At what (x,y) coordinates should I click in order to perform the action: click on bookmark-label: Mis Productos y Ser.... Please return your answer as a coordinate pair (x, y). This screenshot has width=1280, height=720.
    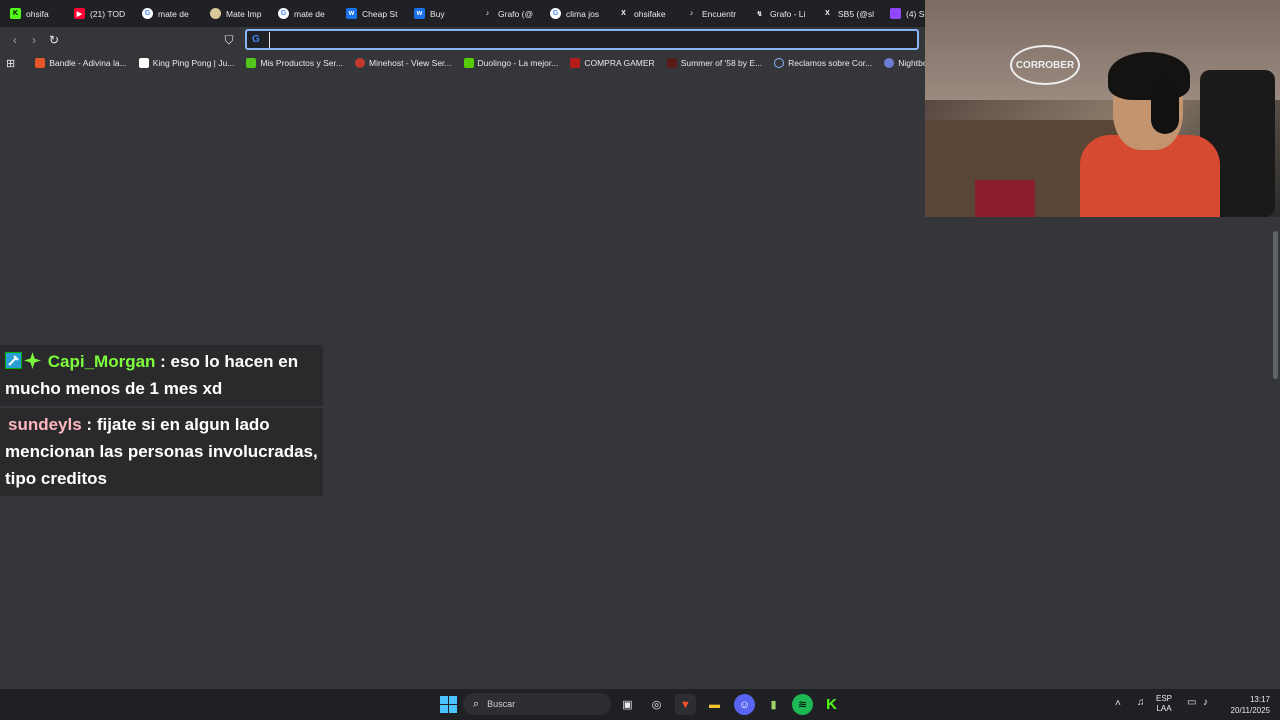
    Looking at the image, I should click on (301, 63).